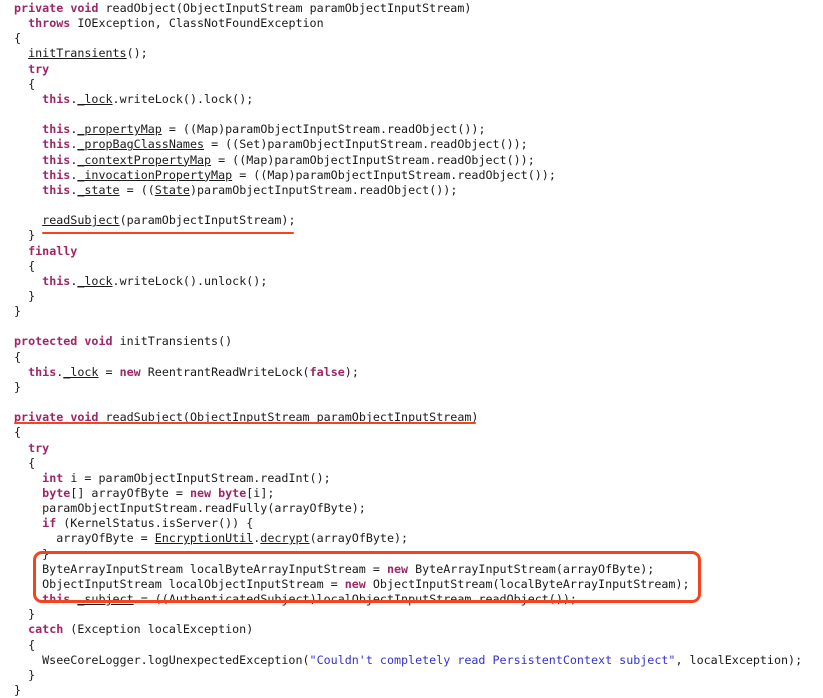 This screenshot has height=698, width=823. What do you see at coordinates (327, 371) in the screenshot?
I see `code-token: false` at bounding box center [327, 371].